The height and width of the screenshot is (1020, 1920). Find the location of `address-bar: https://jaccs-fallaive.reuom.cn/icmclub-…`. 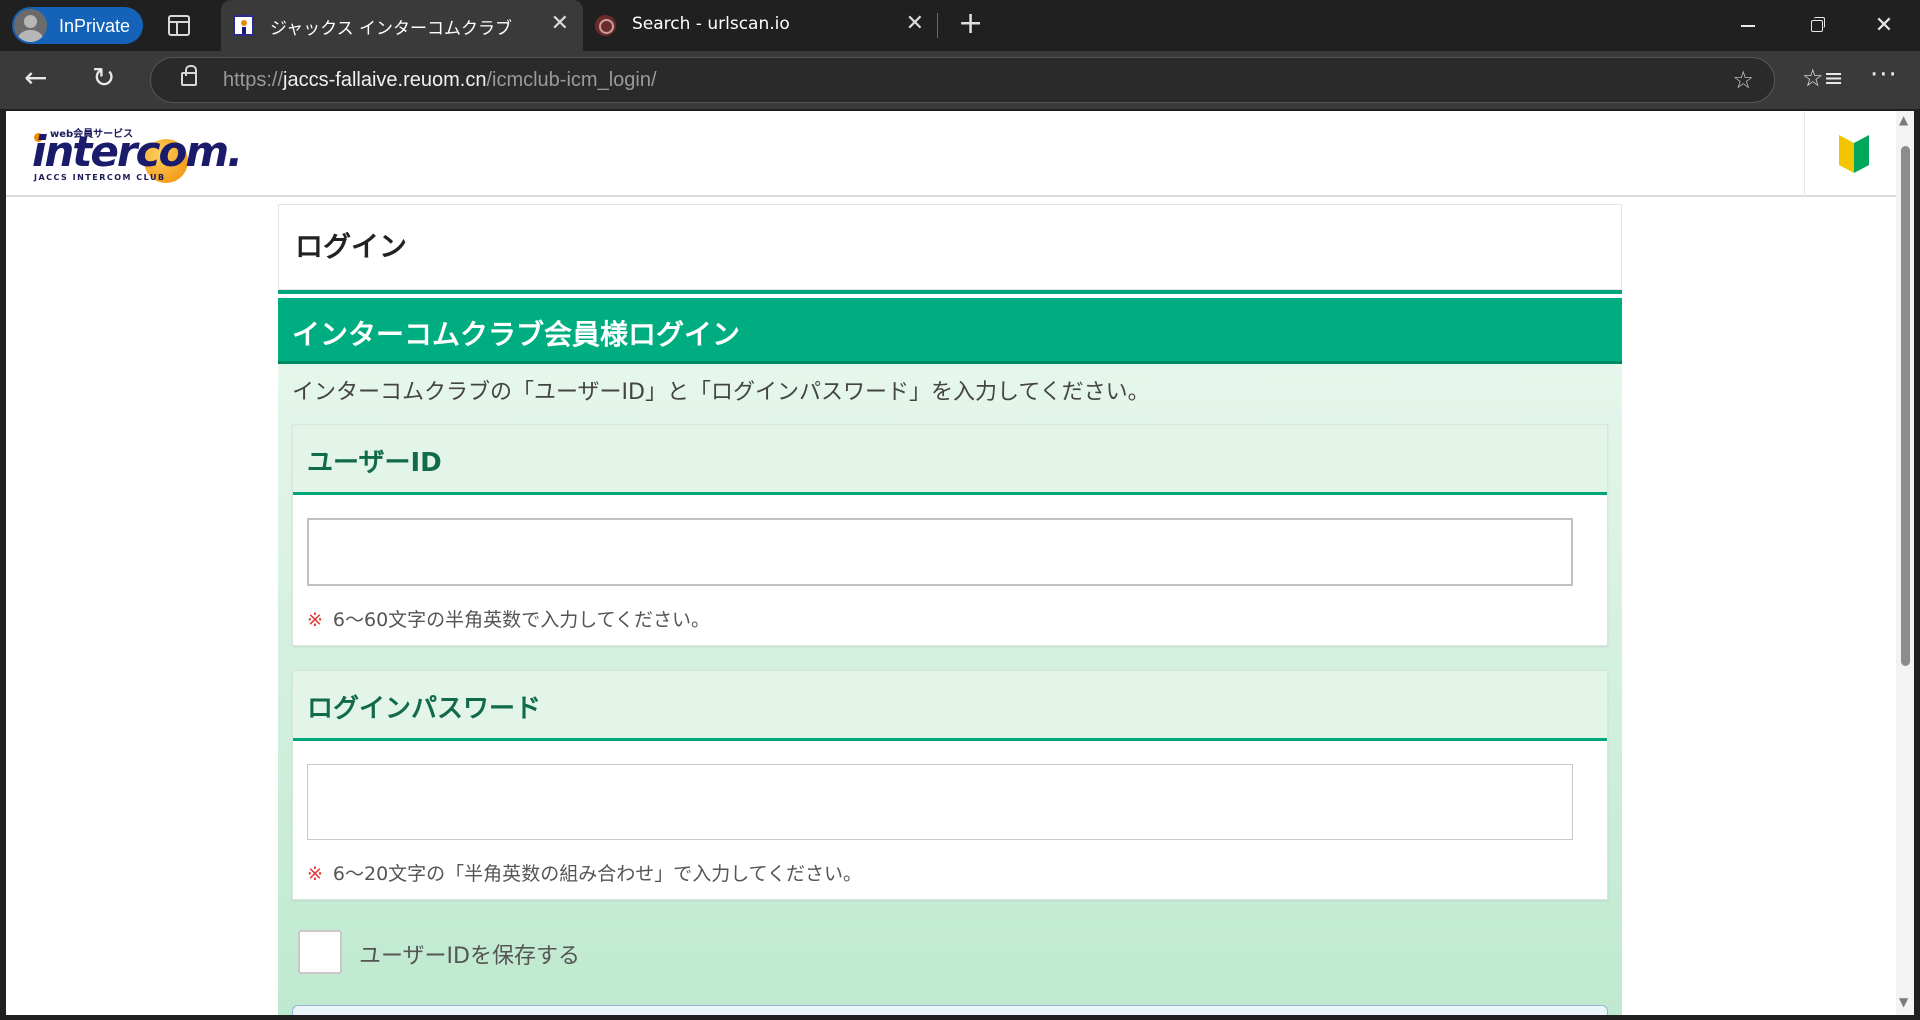

address-bar: https://jaccs-fallaive.reuom.cn/icmclub-… is located at coordinates (962, 80).